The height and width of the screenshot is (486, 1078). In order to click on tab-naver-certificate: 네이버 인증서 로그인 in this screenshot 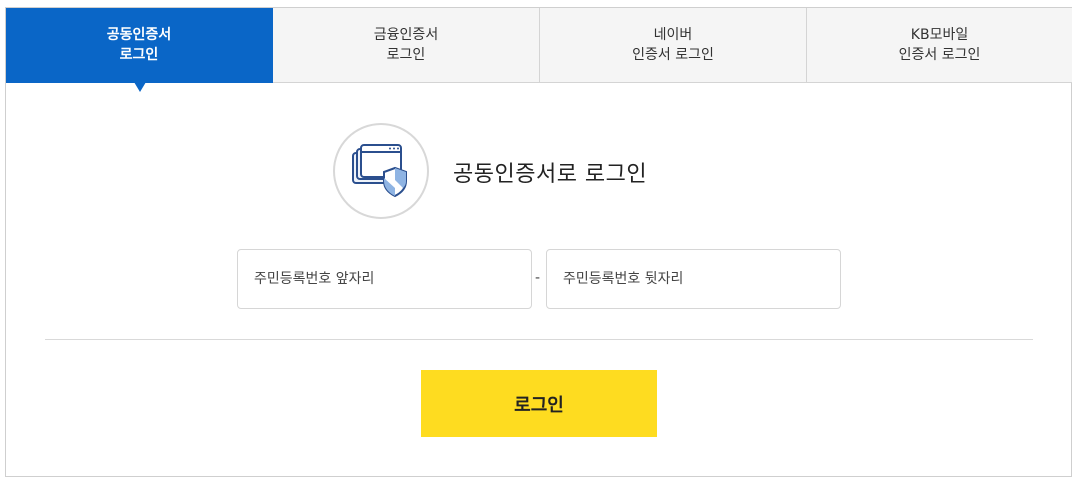, I will do `click(673, 45)`.